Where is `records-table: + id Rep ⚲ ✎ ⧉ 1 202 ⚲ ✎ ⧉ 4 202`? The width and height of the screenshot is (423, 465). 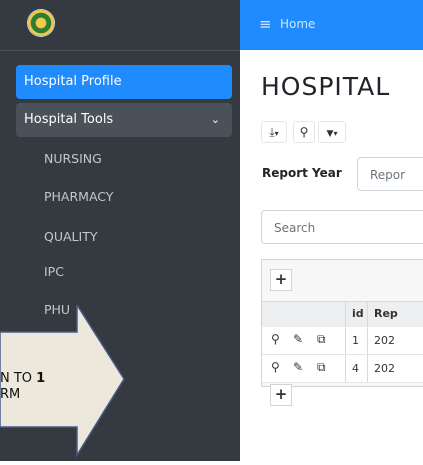
records-table: + id Rep ⚲ ✎ ⧉ 1 202 ⚲ ✎ ⧉ 4 202 is located at coordinates (342, 323).